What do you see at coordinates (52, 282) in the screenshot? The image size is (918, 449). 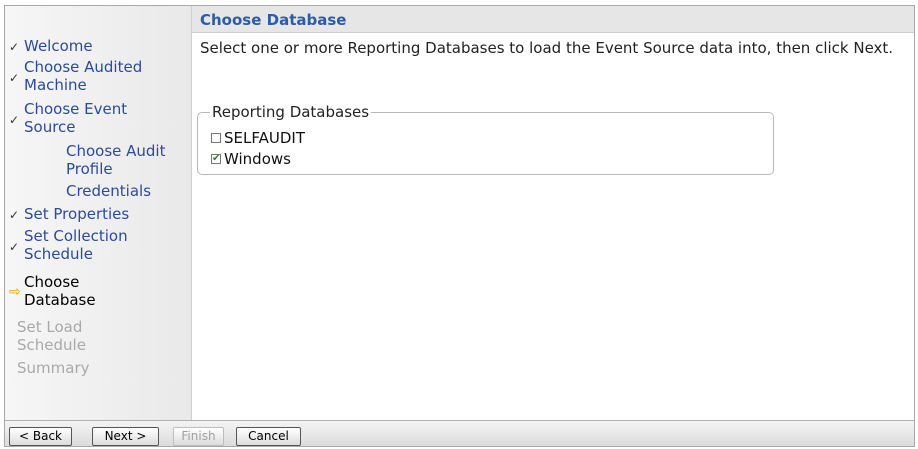 I see `step-label: Choose` at bounding box center [52, 282].